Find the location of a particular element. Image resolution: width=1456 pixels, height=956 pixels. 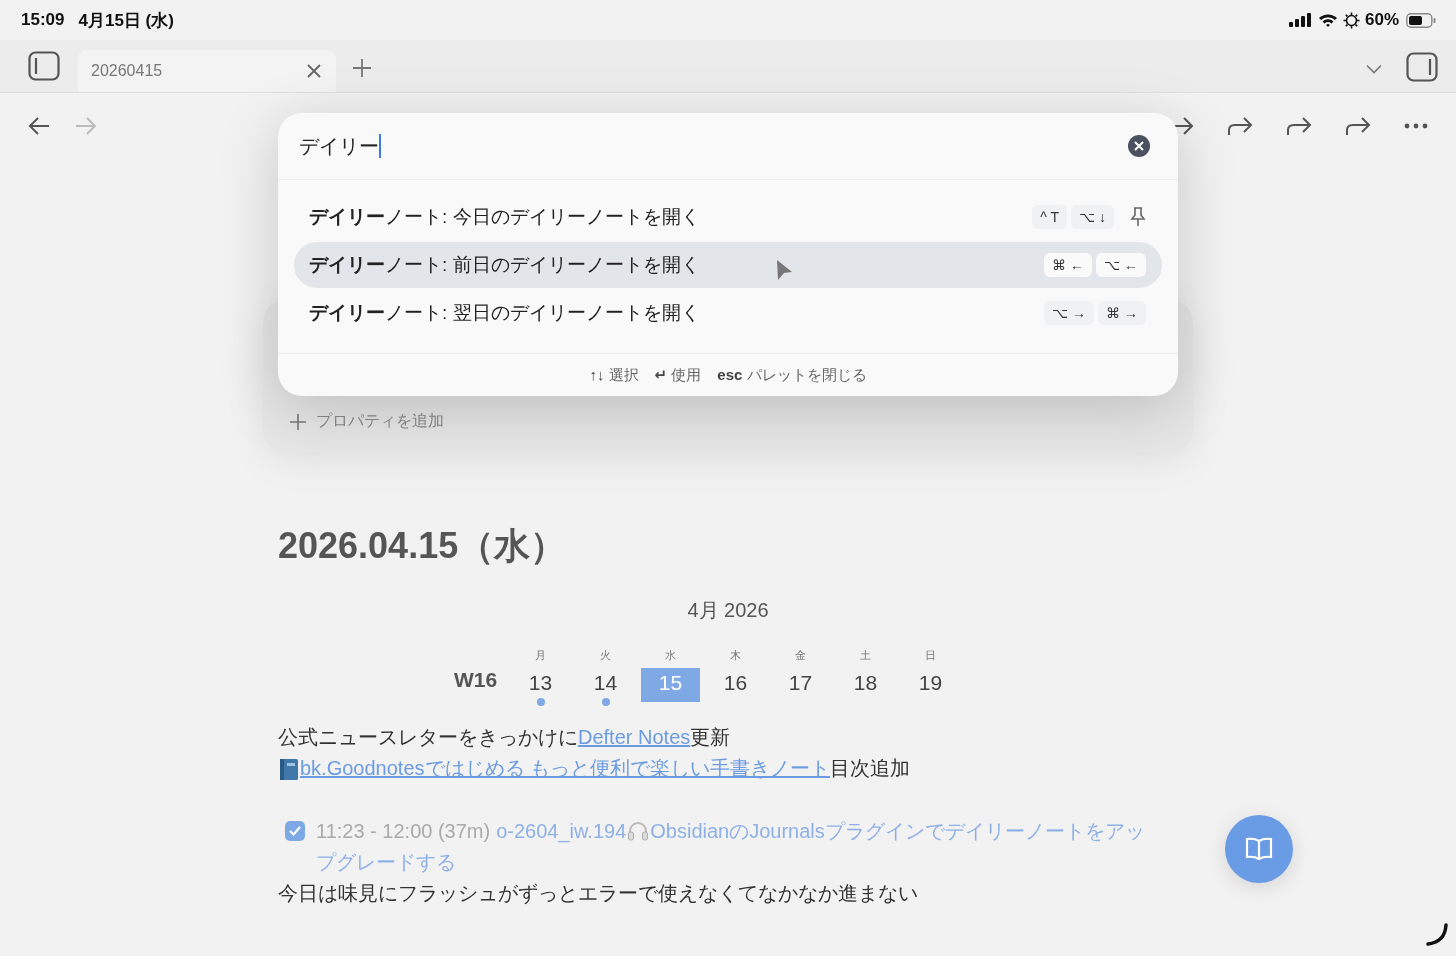

chevron-down-icon is located at coordinates (1374, 69).